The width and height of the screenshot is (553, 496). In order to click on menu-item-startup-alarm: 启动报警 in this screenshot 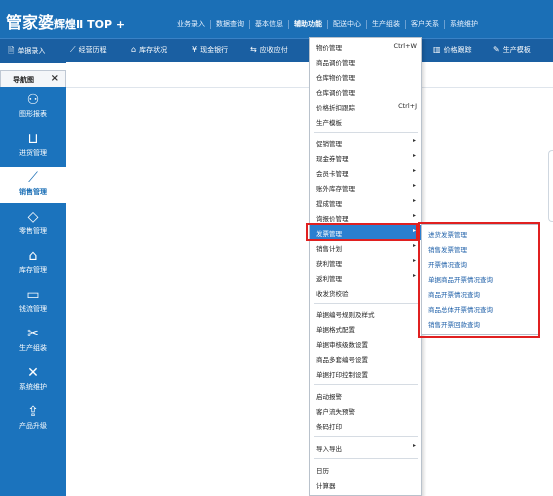, I will do `click(365, 395)`.